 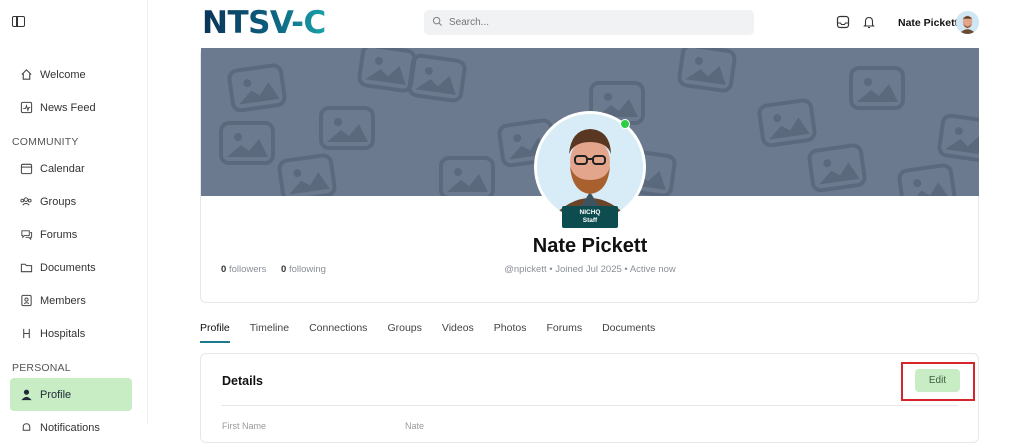 What do you see at coordinates (437, 23) in the screenshot?
I see `search-icon` at bounding box center [437, 23].